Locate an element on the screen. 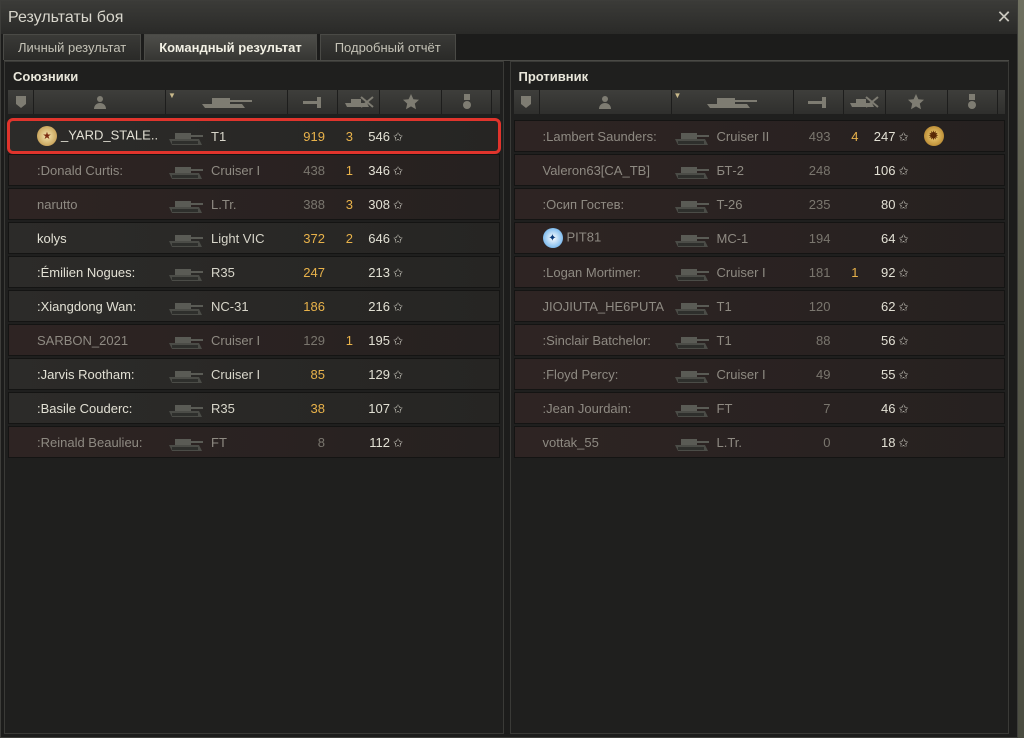  player-row: :Sinclair Batchelor: T1 88 56 ✩ is located at coordinates (759, 340).